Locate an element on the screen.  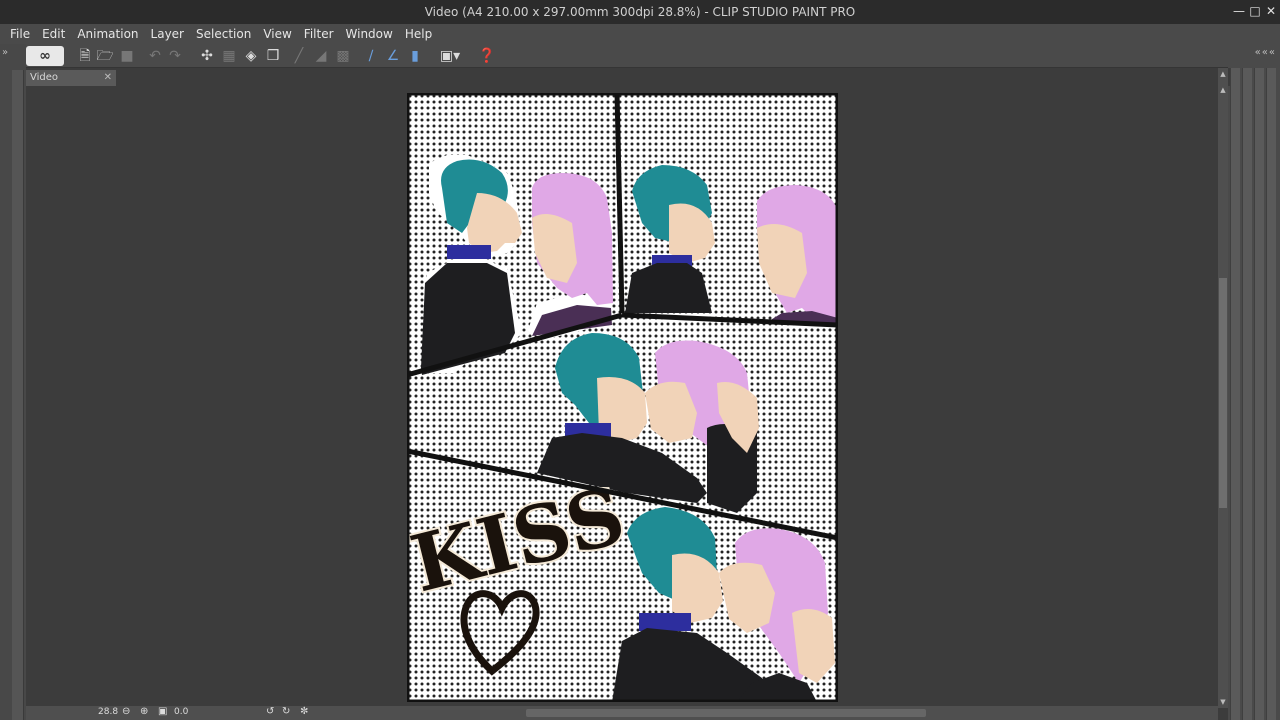
scale-icon: ❒ is located at coordinates (273, 56).